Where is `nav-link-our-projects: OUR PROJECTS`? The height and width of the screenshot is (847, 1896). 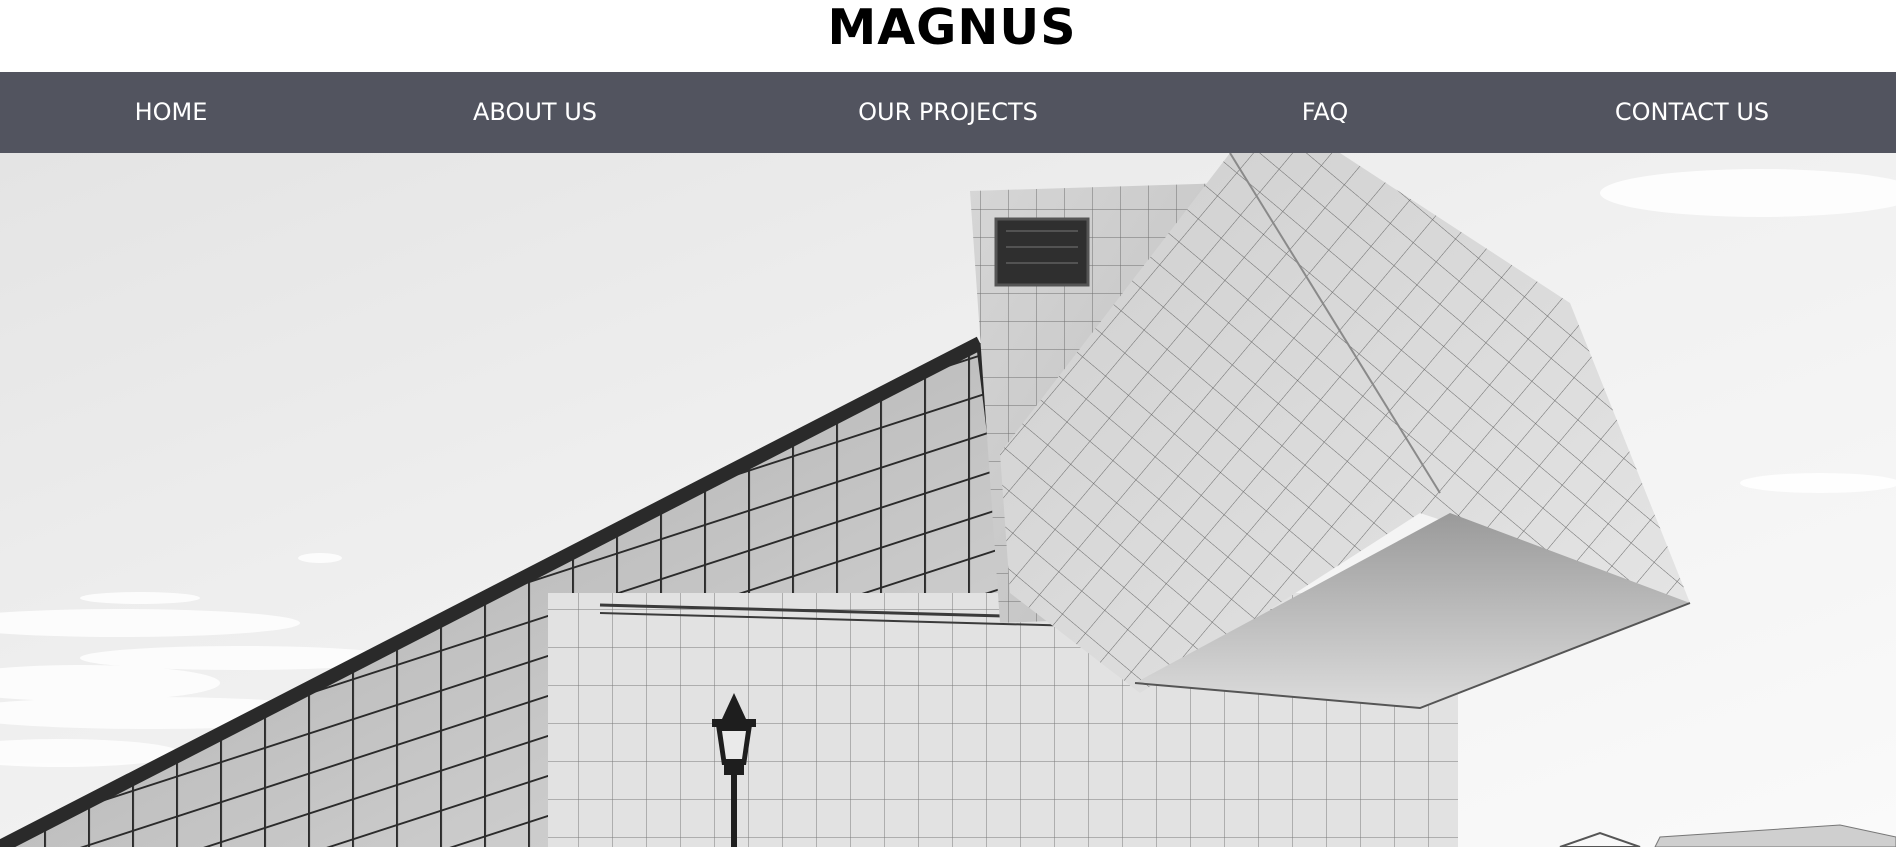
nav-link-our-projects: OUR PROJECTS is located at coordinates (948, 112).